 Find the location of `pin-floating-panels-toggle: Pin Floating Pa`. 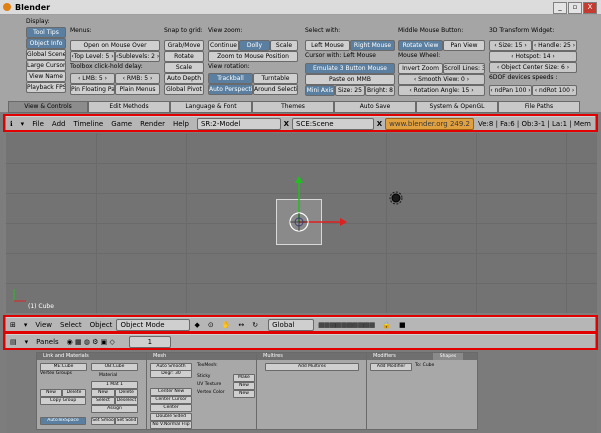

pin-floating-panels-toggle: Pin Floating Pa is located at coordinates (92, 89).